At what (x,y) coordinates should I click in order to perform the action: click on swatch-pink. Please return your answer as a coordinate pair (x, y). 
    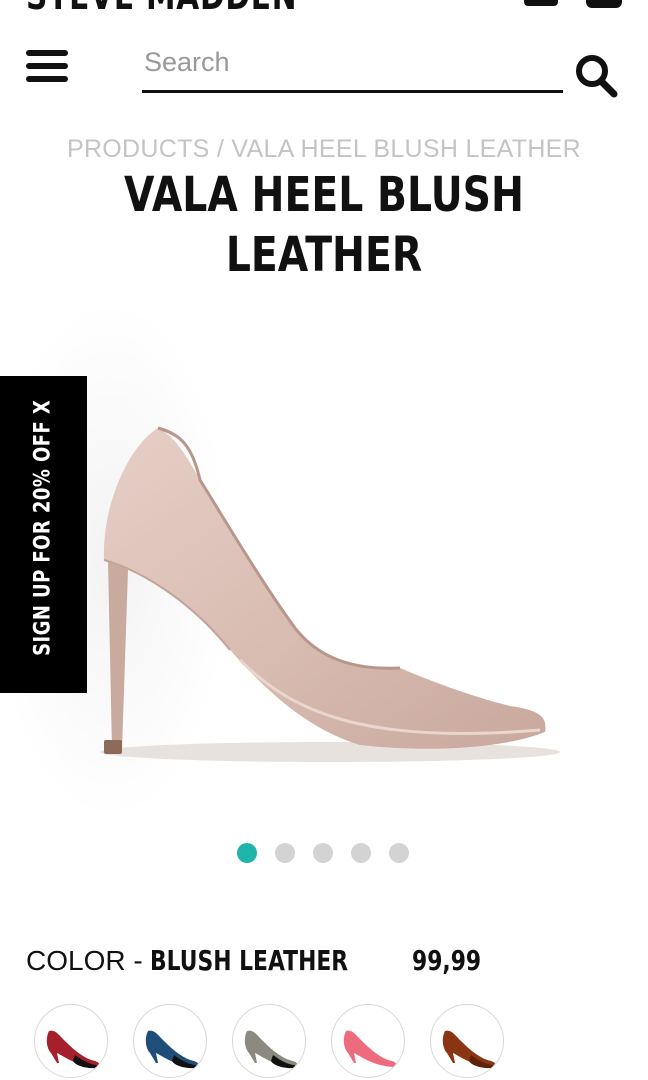
    Looking at the image, I should click on (368, 1041).